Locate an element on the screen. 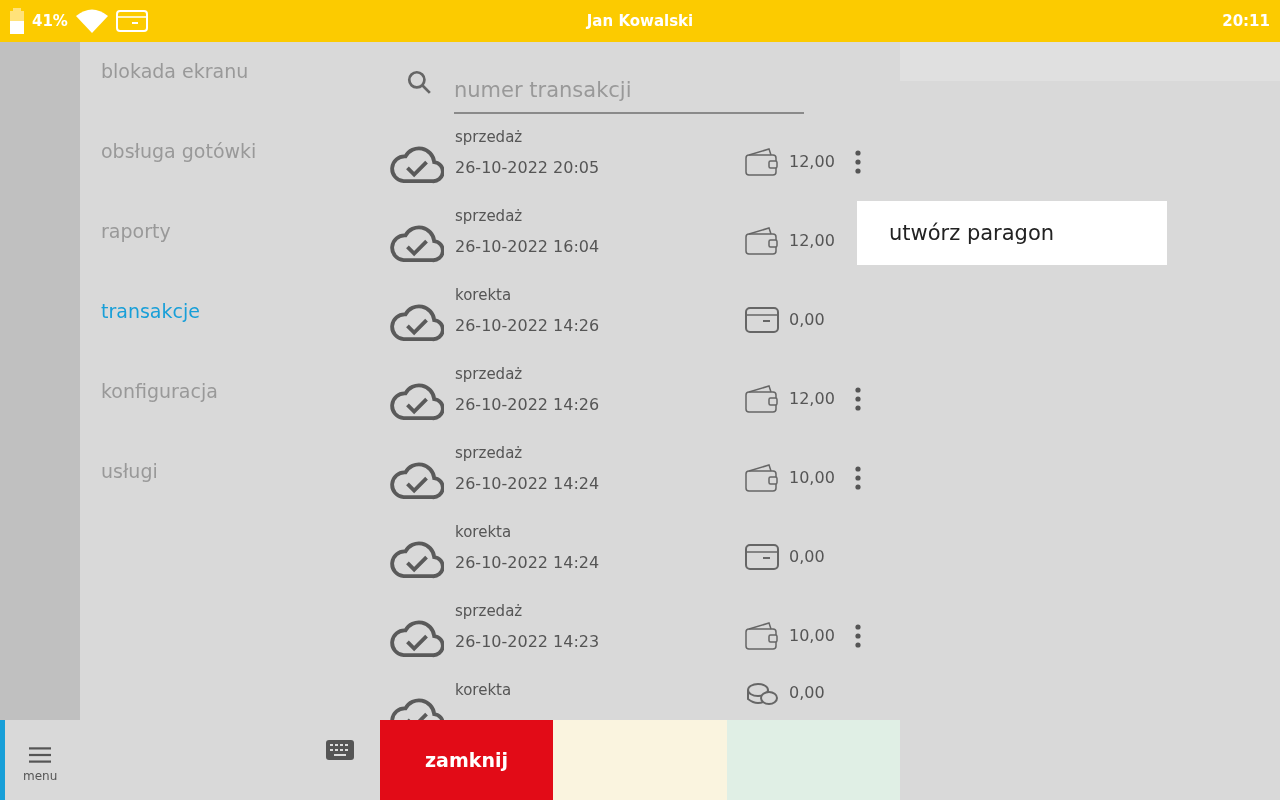 The width and height of the screenshot is (1280, 800). transaction-date: 26-10-2022 14:23 is located at coordinates (527, 641).